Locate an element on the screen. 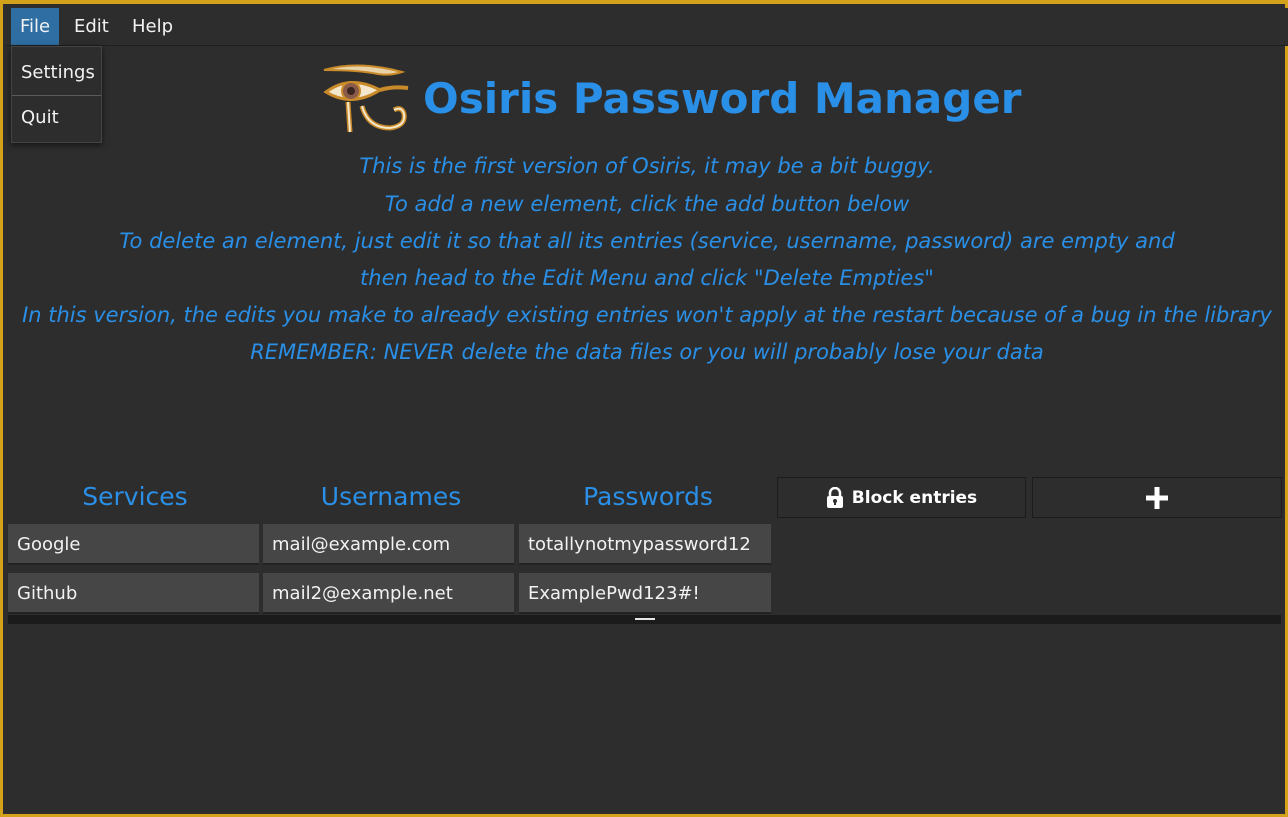 The width and height of the screenshot is (1288, 817). add-entry-button is located at coordinates (1157, 497).